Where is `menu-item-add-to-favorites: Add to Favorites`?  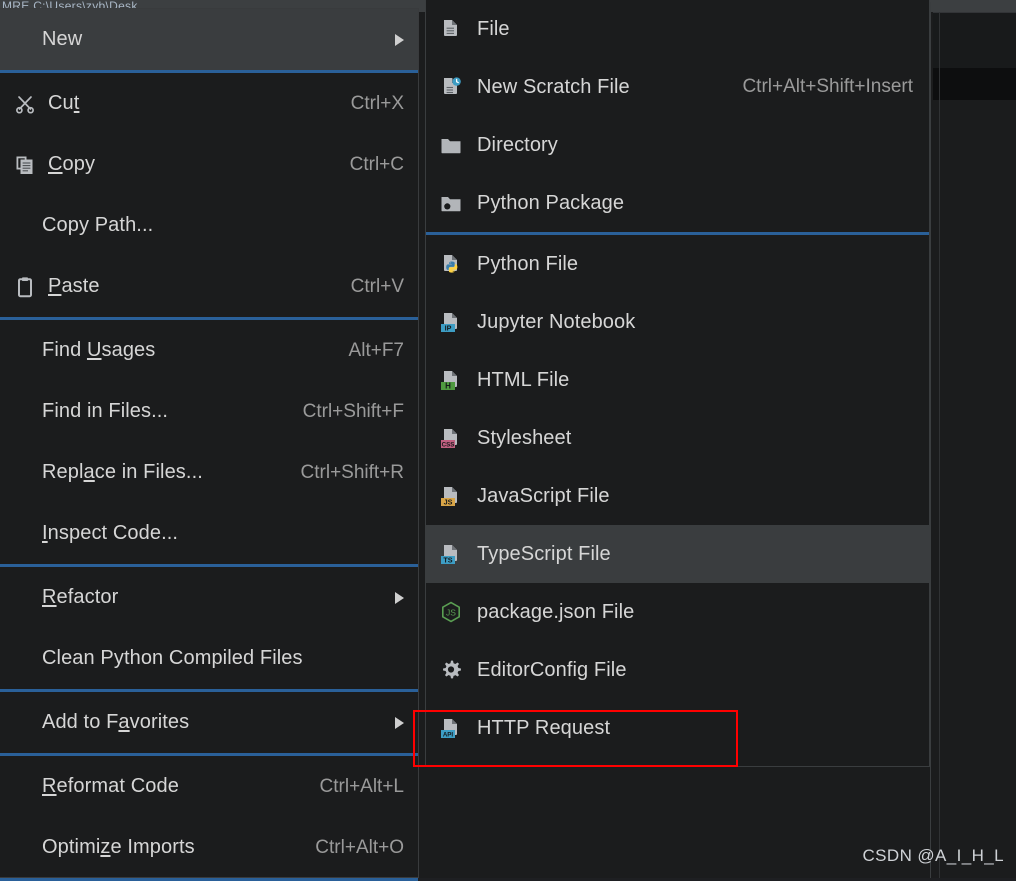
menu-item-add-to-favorites: Add to Favorites is located at coordinates (209, 722).